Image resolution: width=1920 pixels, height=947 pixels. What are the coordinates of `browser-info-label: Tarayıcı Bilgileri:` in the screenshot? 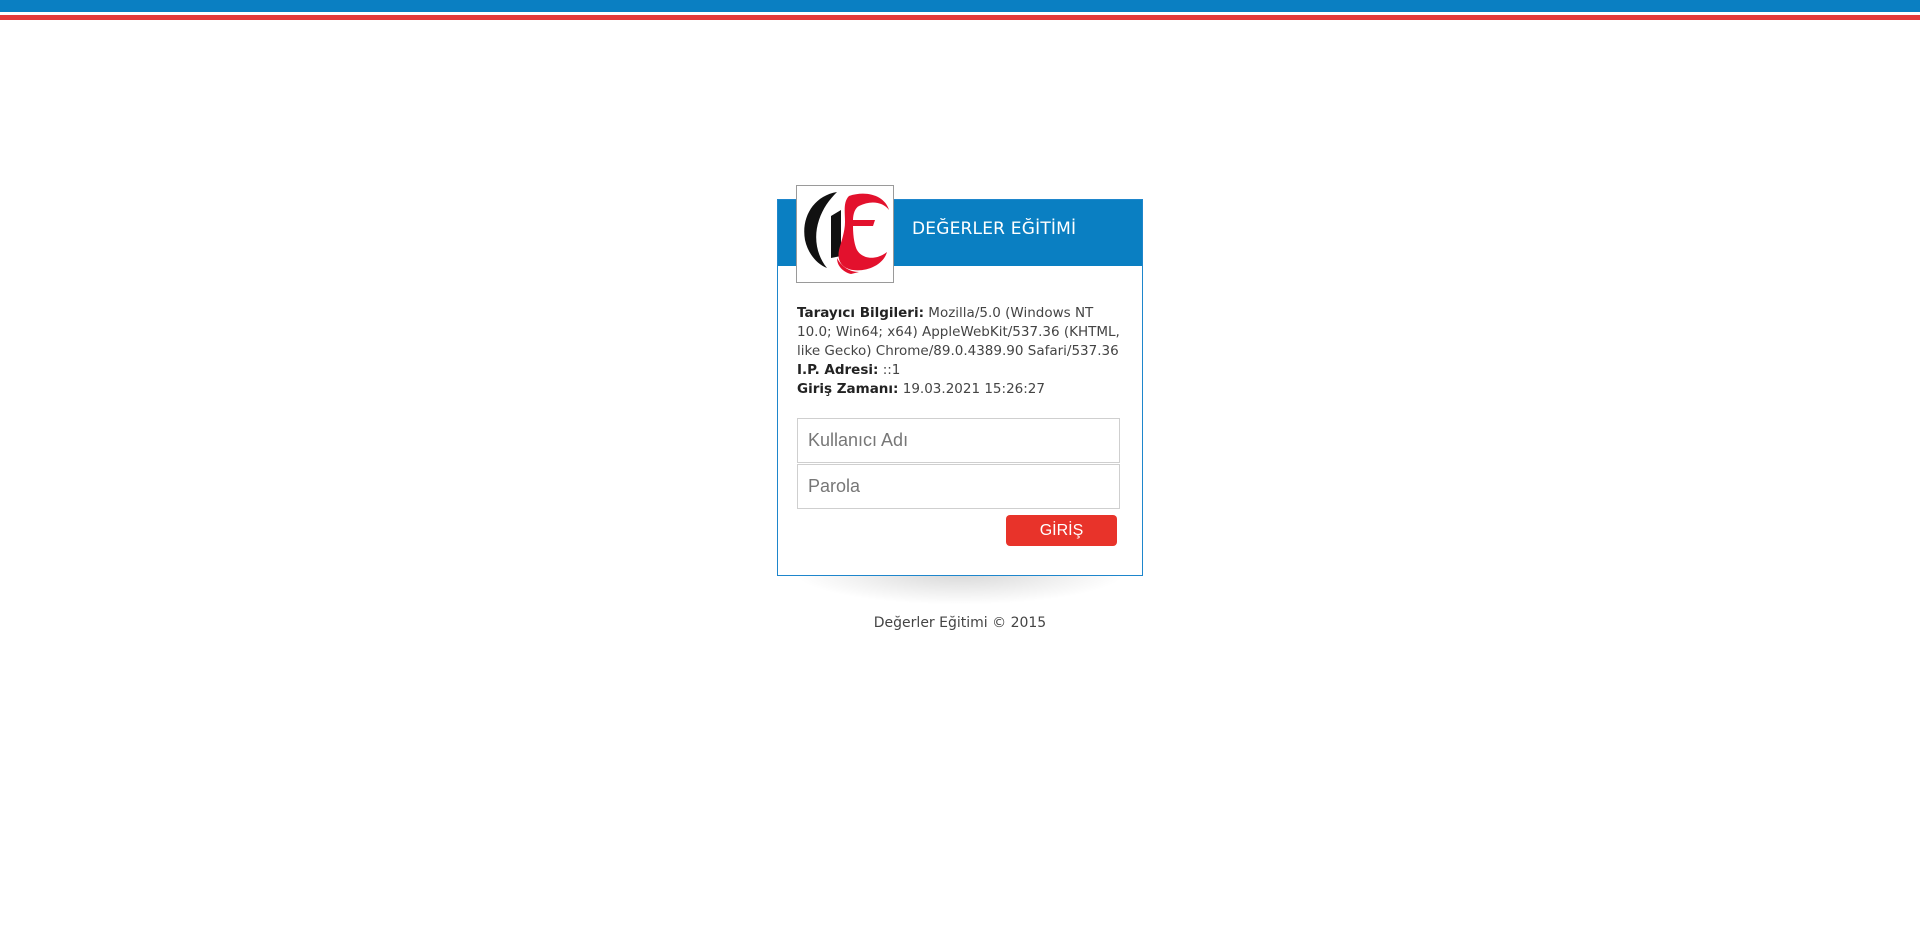 It's located at (860, 313).